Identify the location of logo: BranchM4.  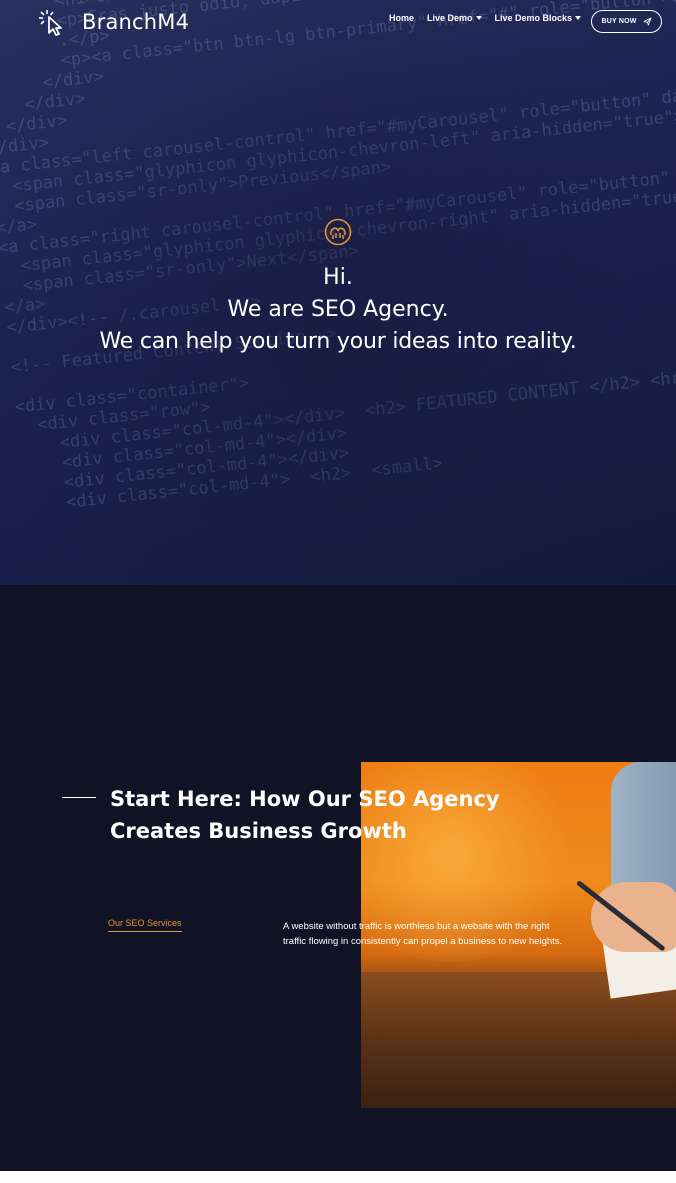
(113, 22).